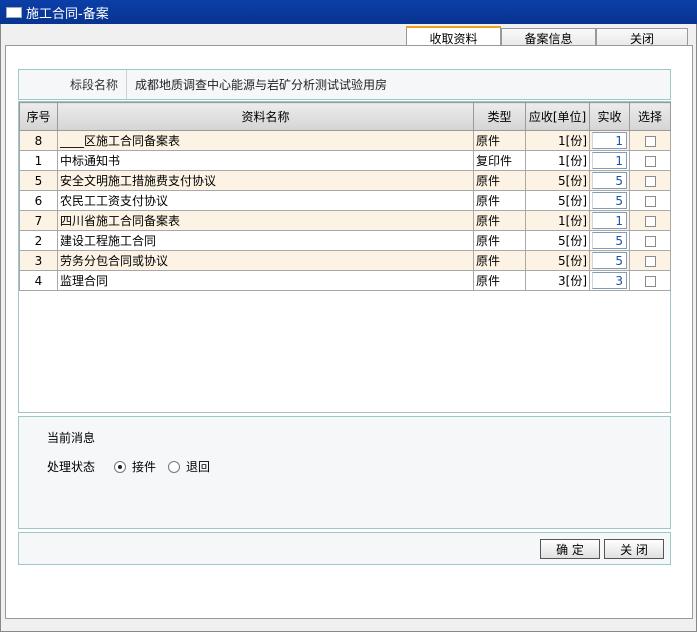 This screenshot has width=697, height=632. Describe the element at coordinates (73, 84) in the screenshot. I see `section-name-label: 标段名称` at that location.